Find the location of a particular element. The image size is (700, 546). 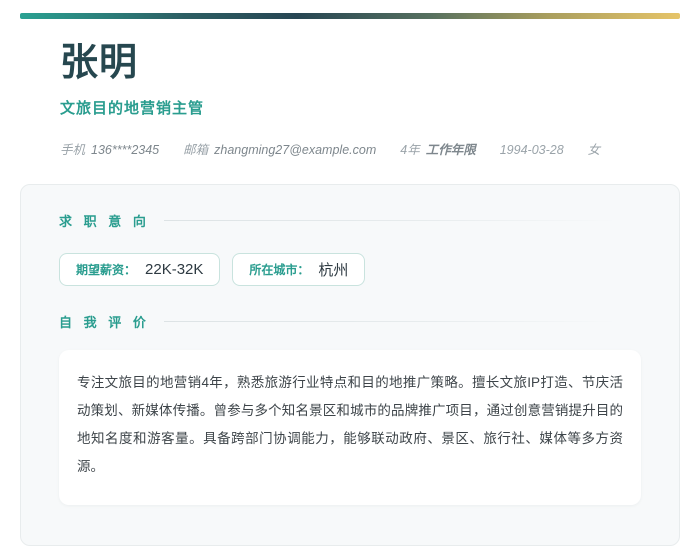

candidate-job-title: 文旅目的地营销主管 is located at coordinates (132, 108).